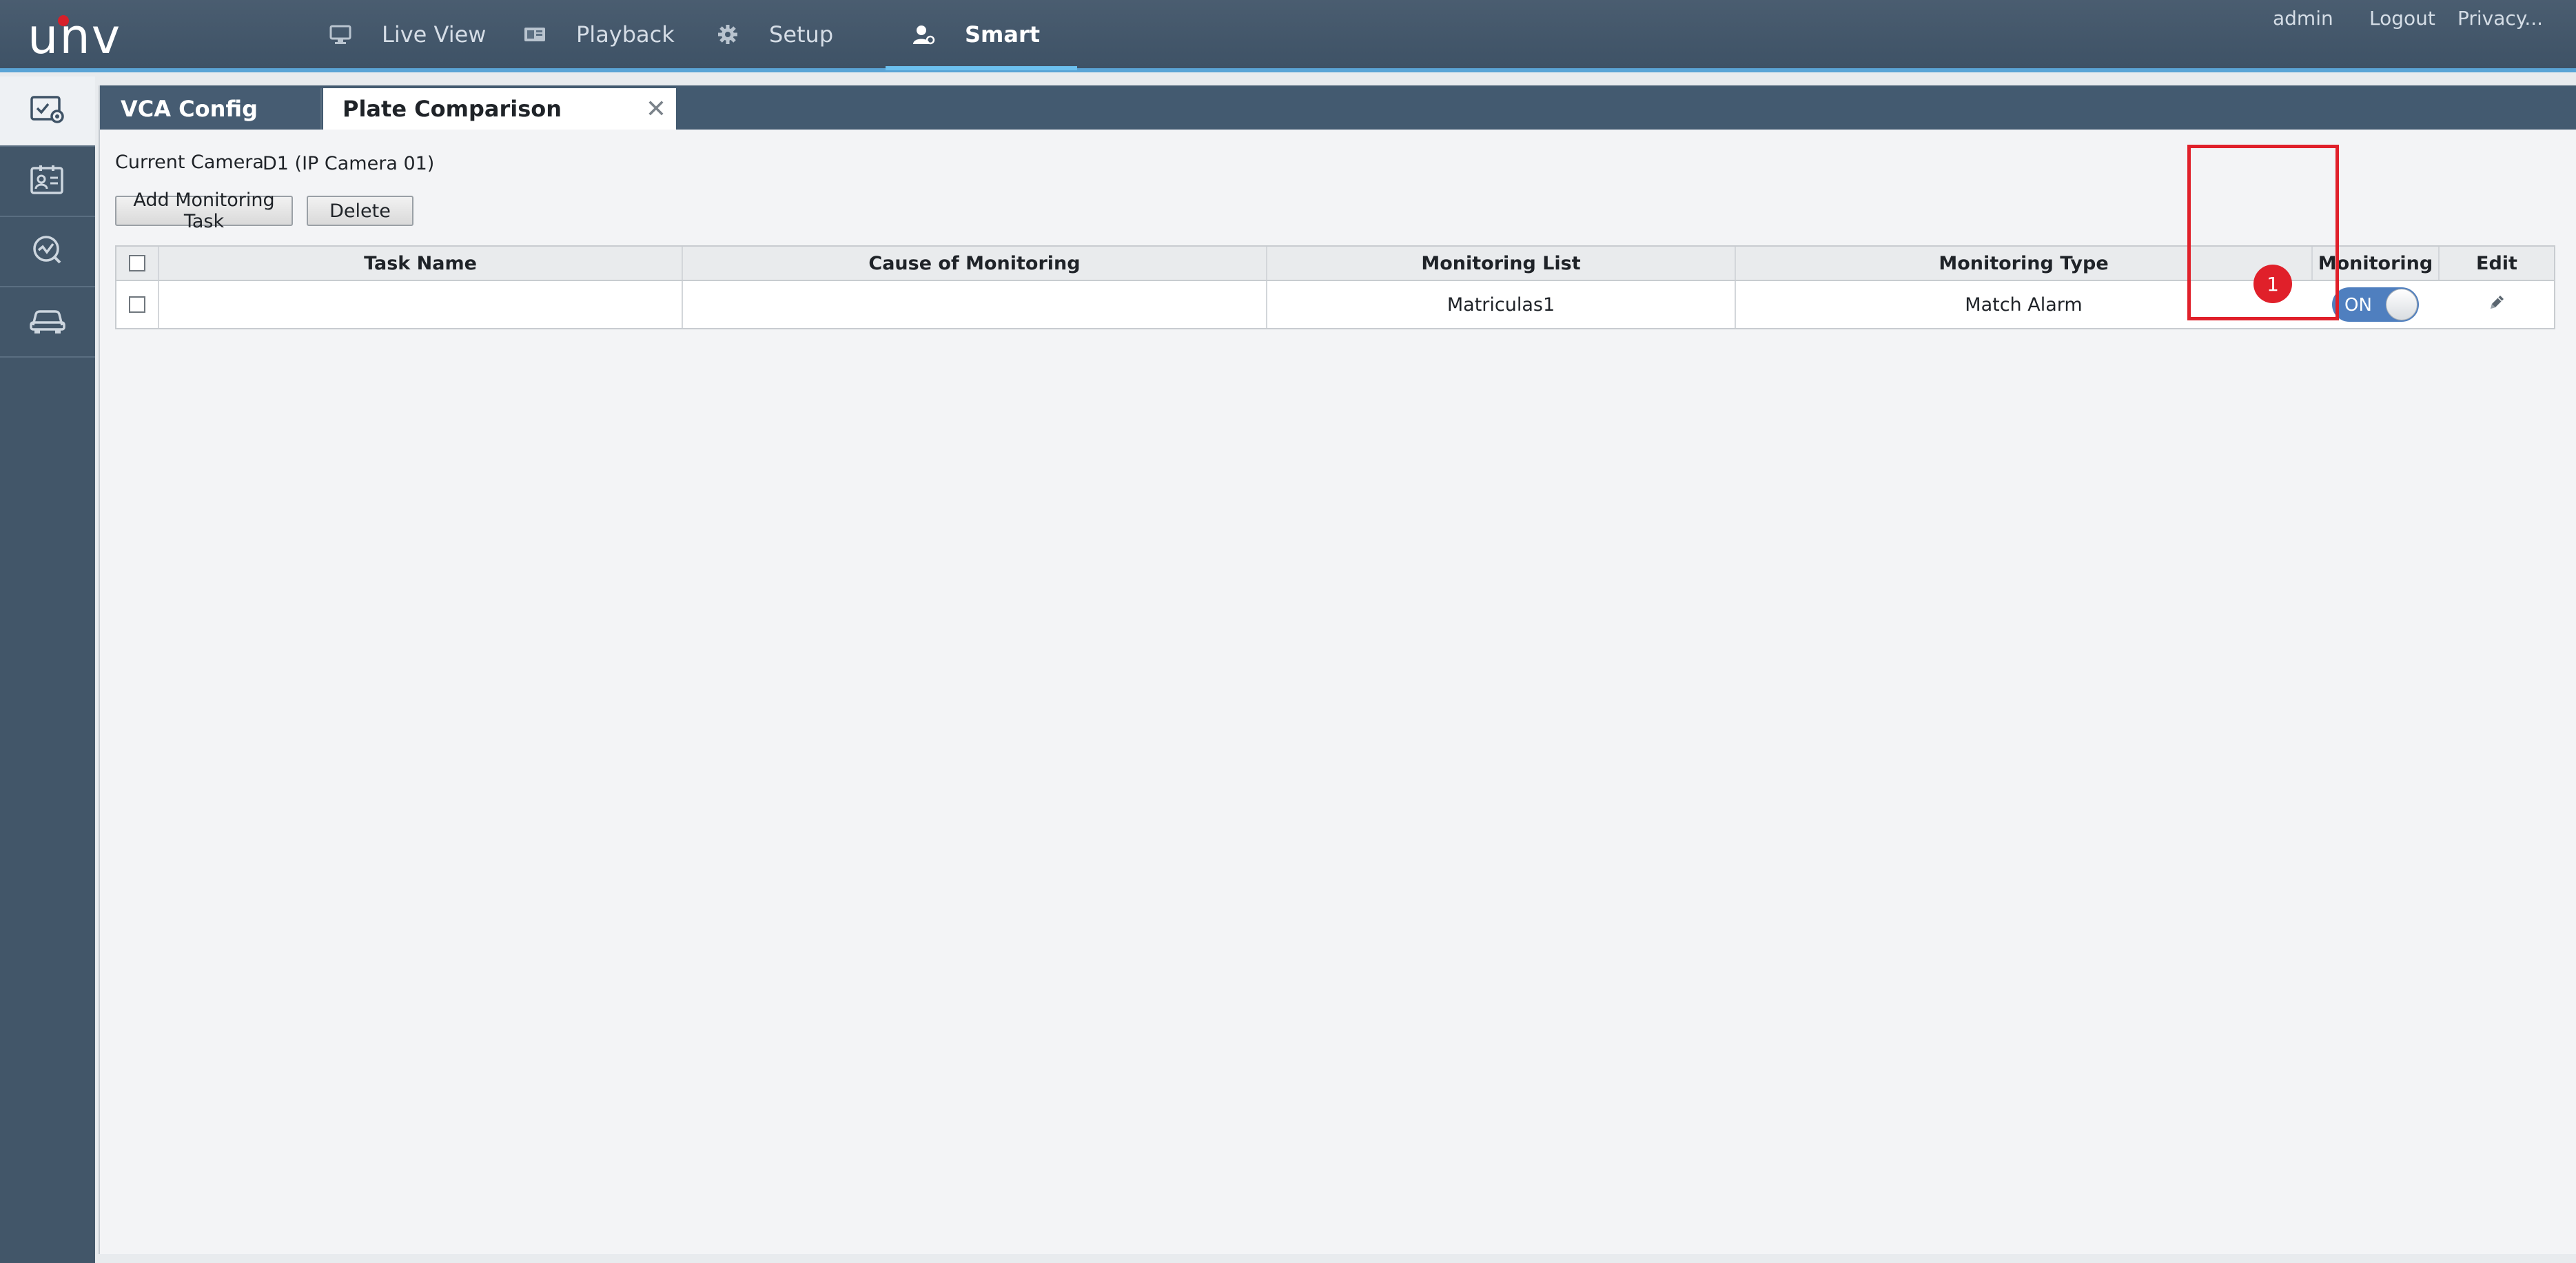 The width and height of the screenshot is (2576, 1263). Describe the element at coordinates (47, 669) in the screenshot. I see `left-sidebar` at that location.